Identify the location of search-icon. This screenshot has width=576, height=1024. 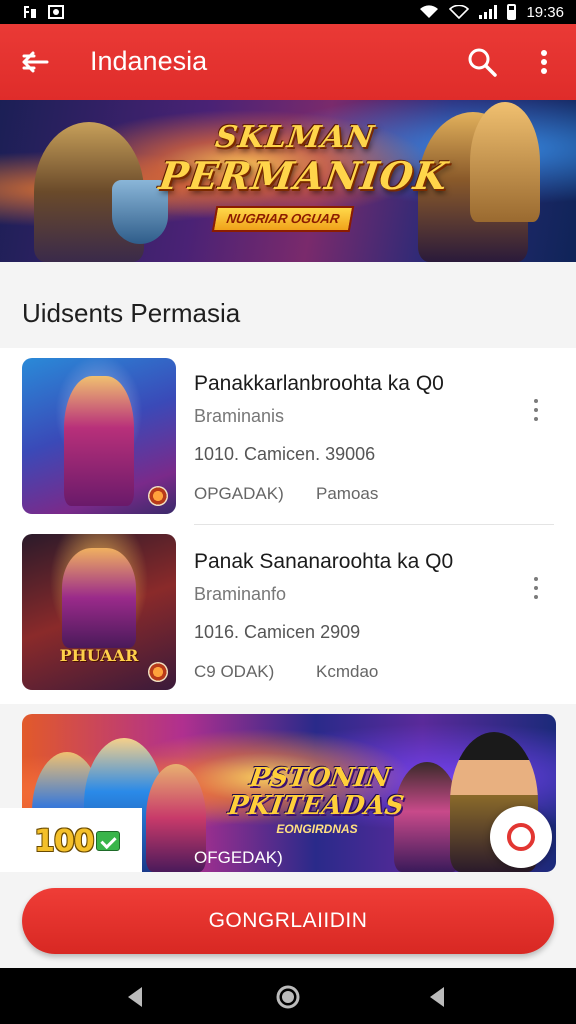
(482, 62).